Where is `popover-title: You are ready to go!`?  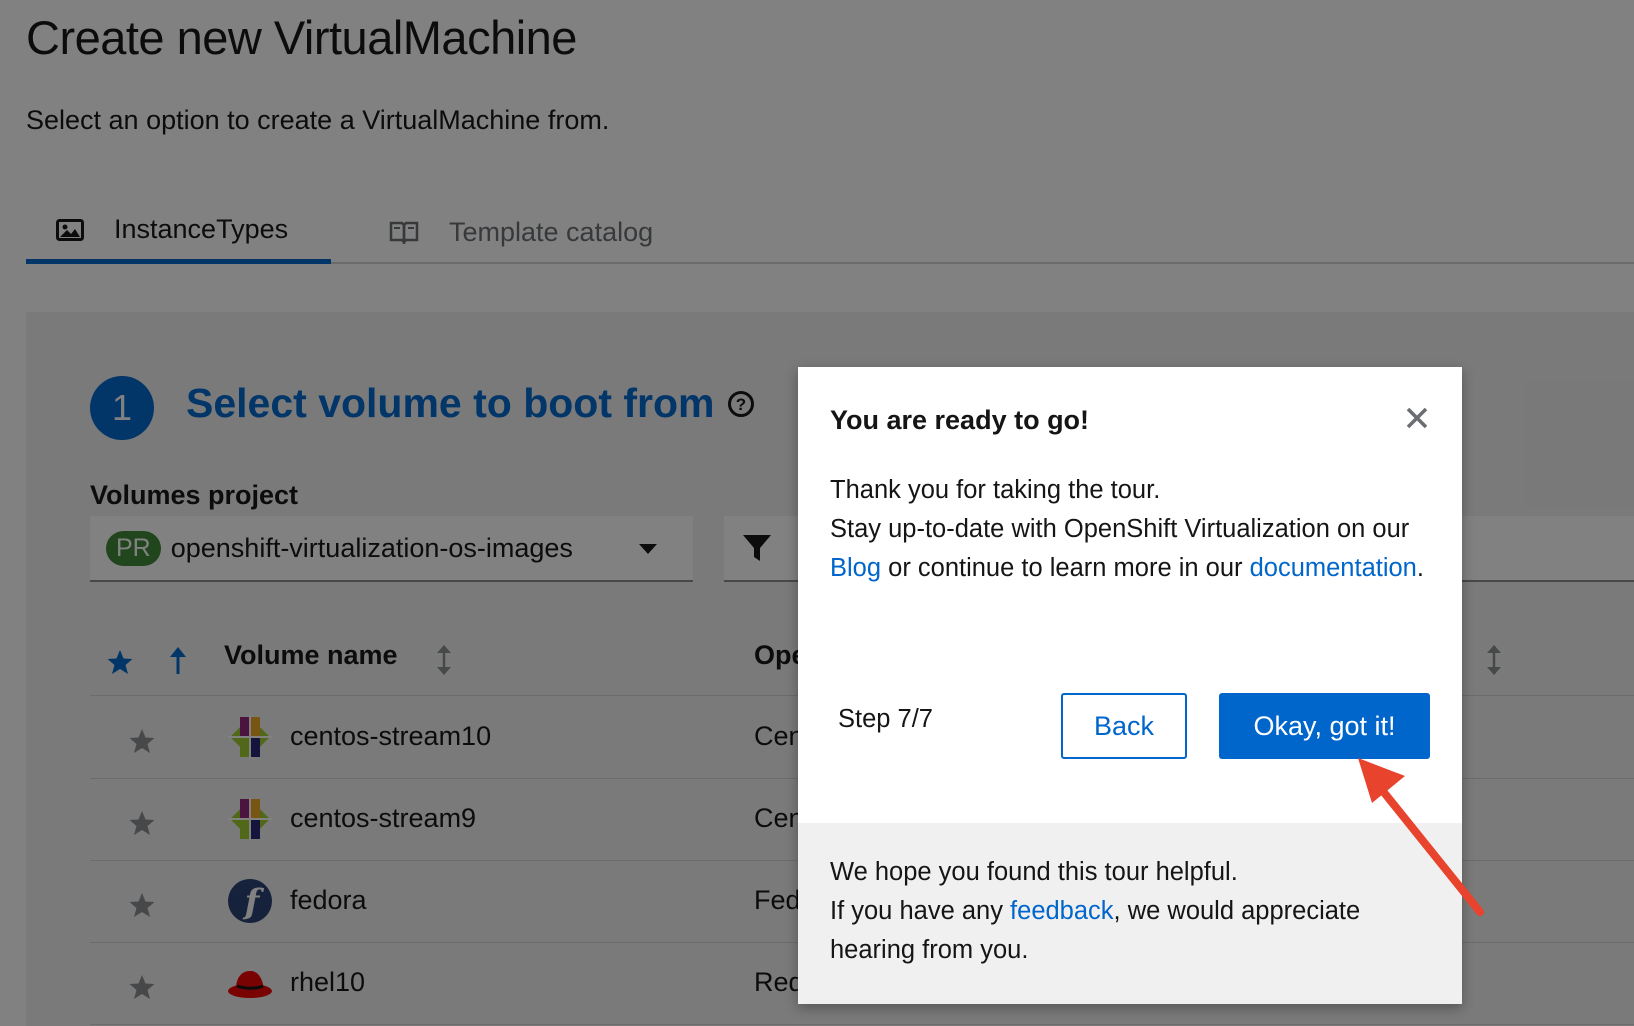
popover-title: You are ready to go! is located at coordinates (960, 420).